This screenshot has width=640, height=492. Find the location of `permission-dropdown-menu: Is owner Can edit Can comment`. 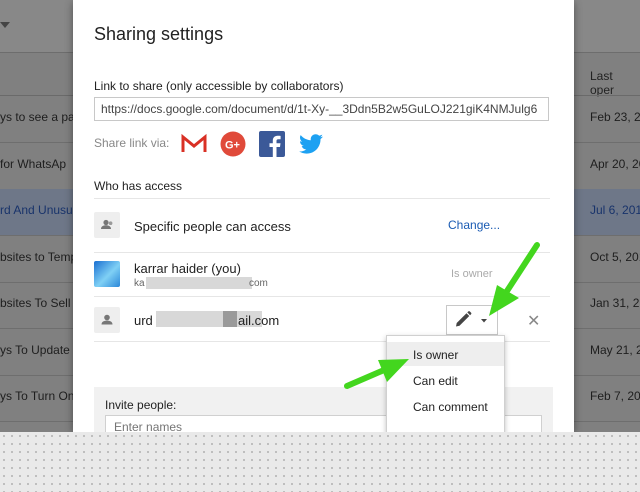

permission-dropdown-menu: Is owner Can edit Can comment is located at coordinates (445, 383).